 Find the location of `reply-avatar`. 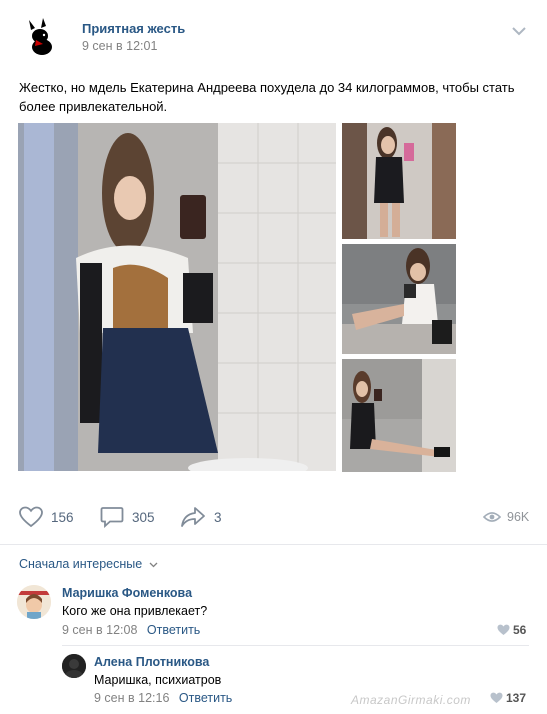

reply-avatar is located at coordinates (74, 666).